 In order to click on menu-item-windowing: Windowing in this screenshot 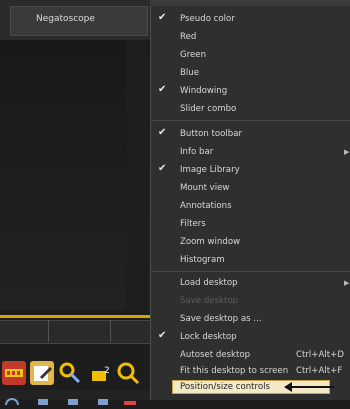, I will do `click(203, 91)`.